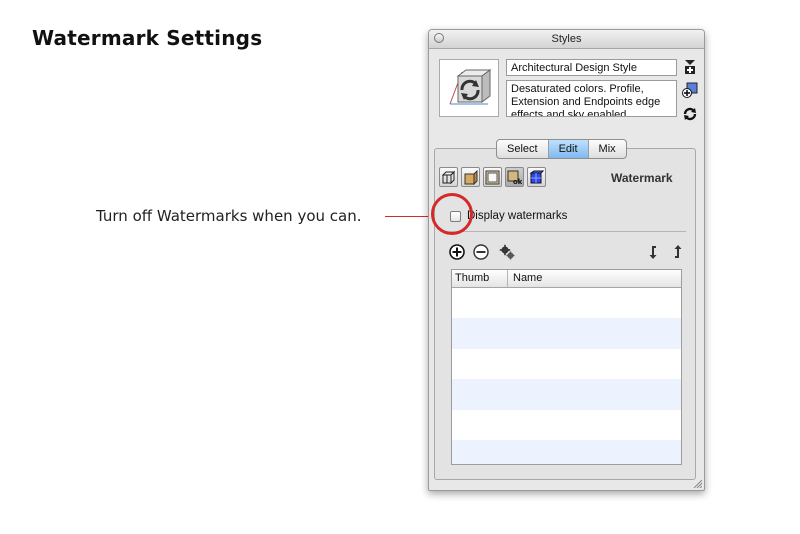  I want to click on style-name-field: Architectural Design Style, so click(591, 67).